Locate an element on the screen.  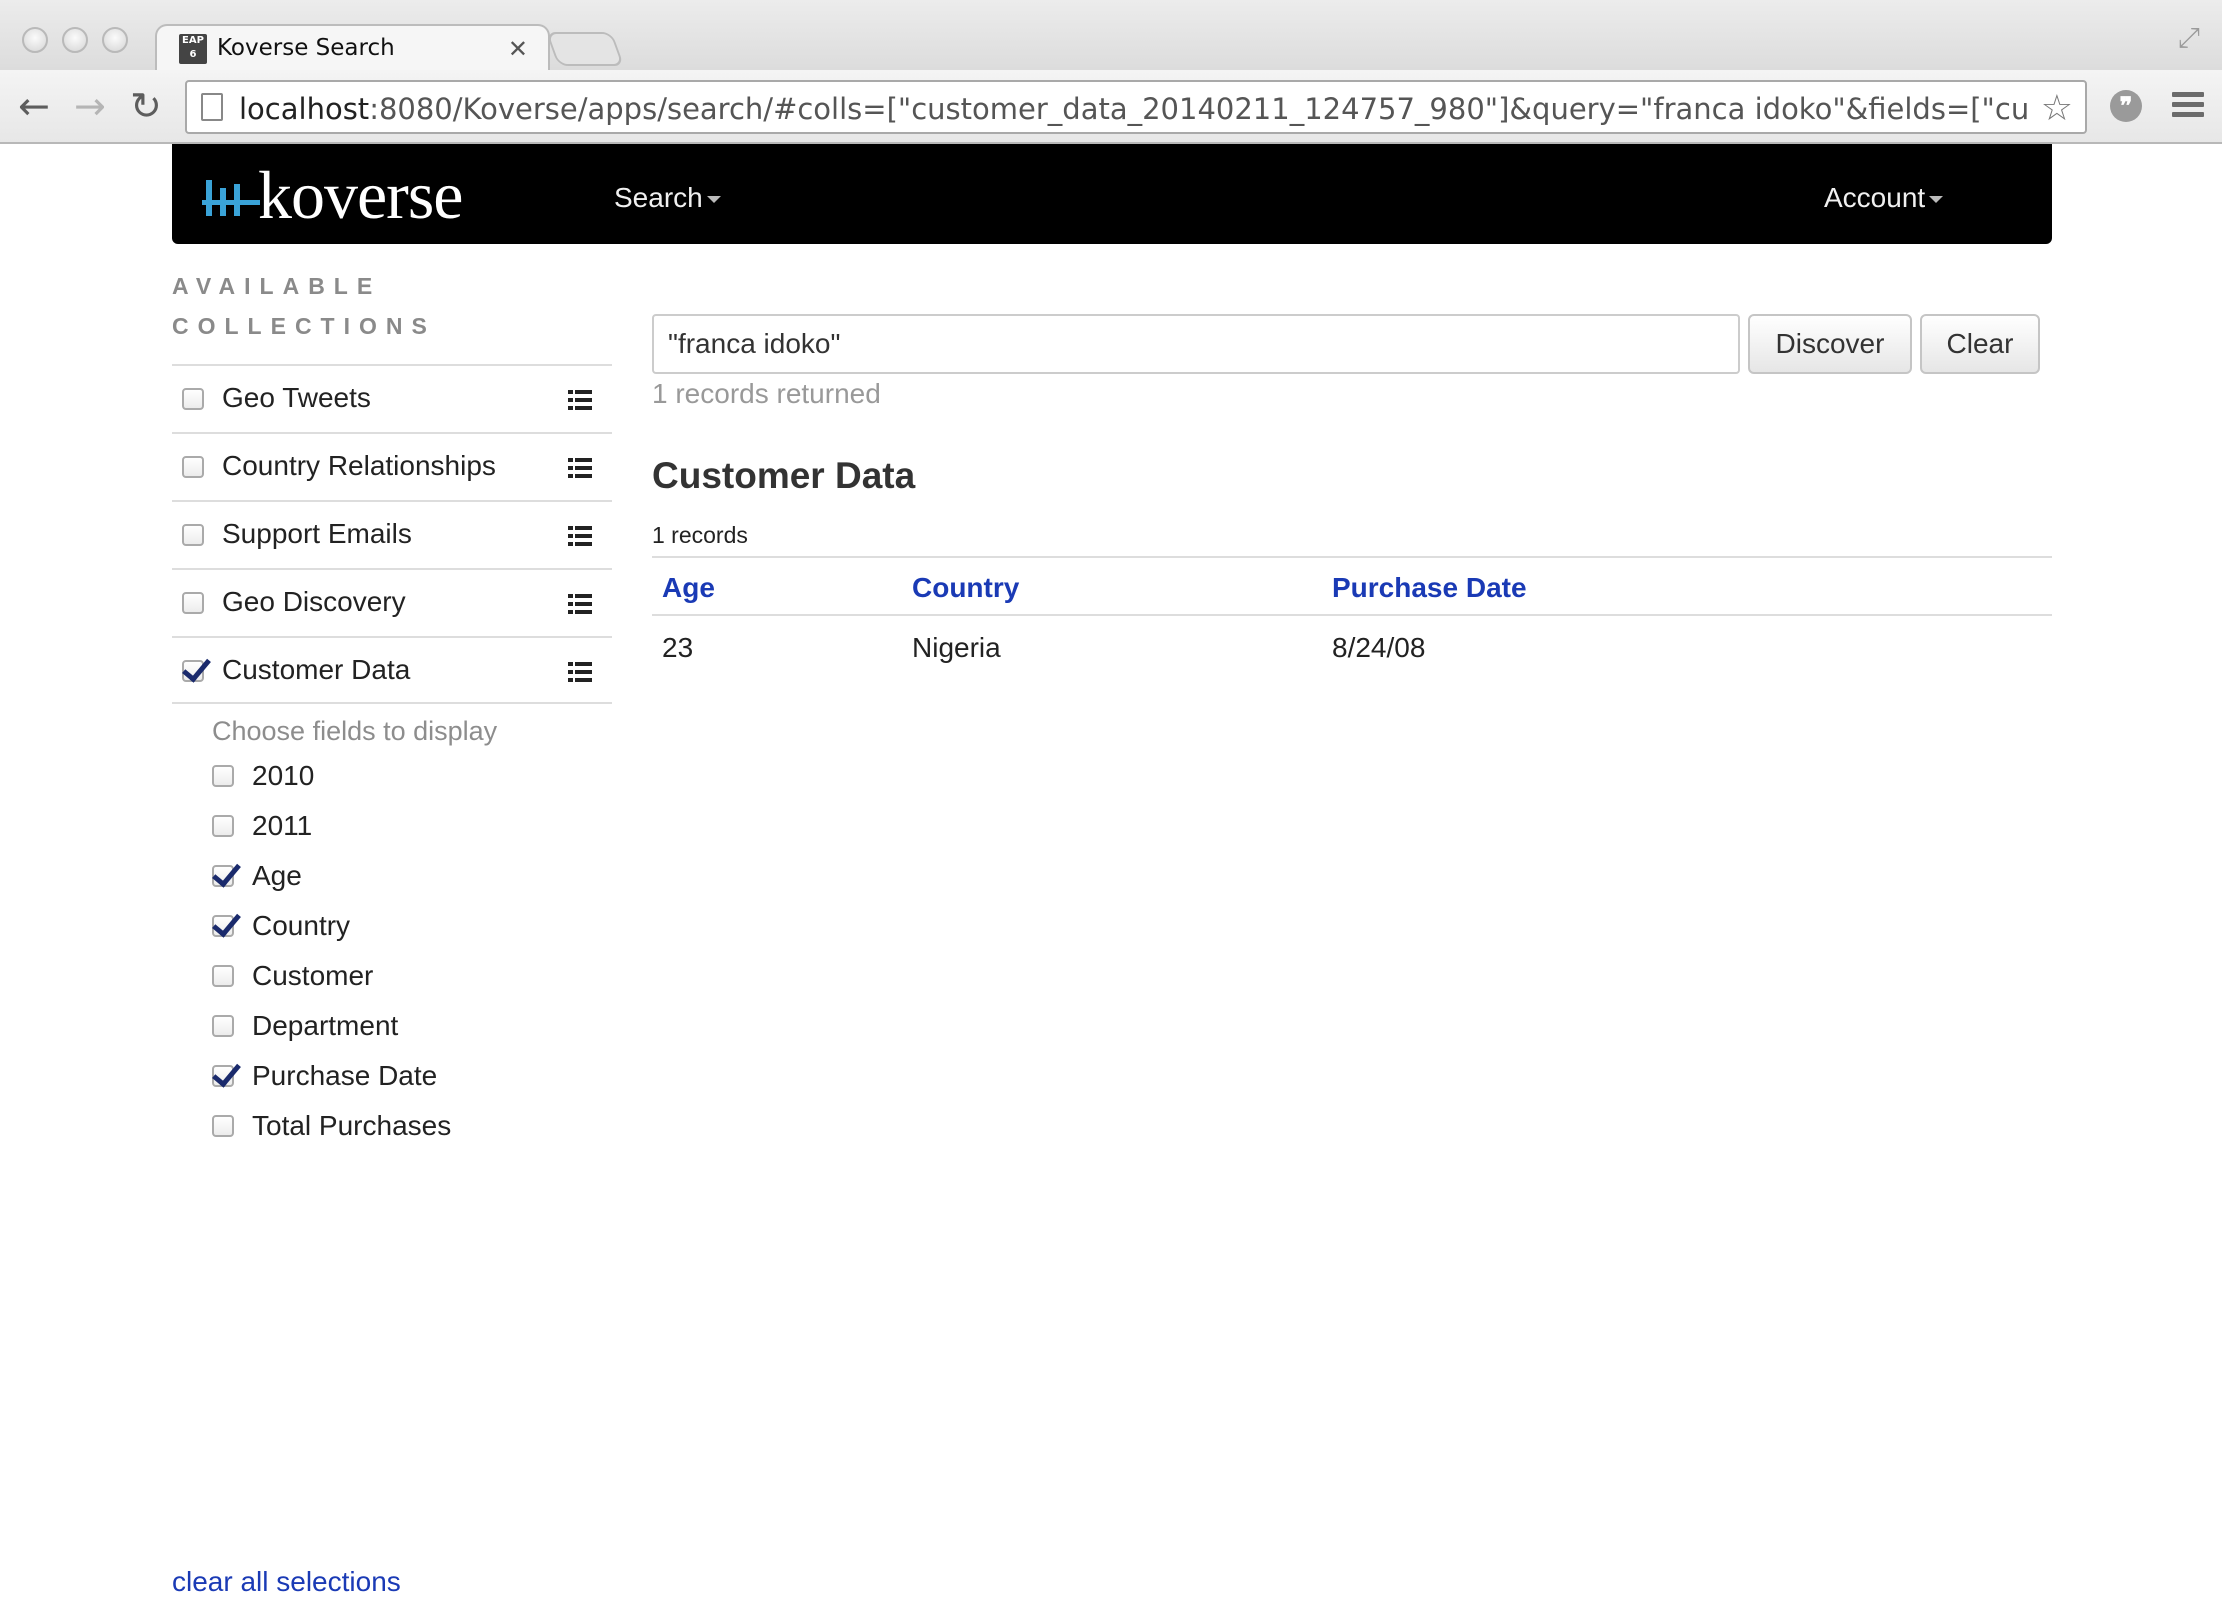
new-tab-button is located at coordinates (585, 49).